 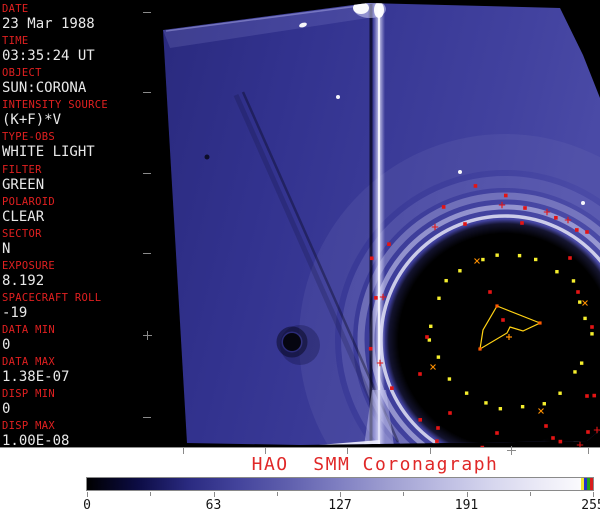 I want to click on colorbar-tick-label: 0, so click(x=87, y=505).